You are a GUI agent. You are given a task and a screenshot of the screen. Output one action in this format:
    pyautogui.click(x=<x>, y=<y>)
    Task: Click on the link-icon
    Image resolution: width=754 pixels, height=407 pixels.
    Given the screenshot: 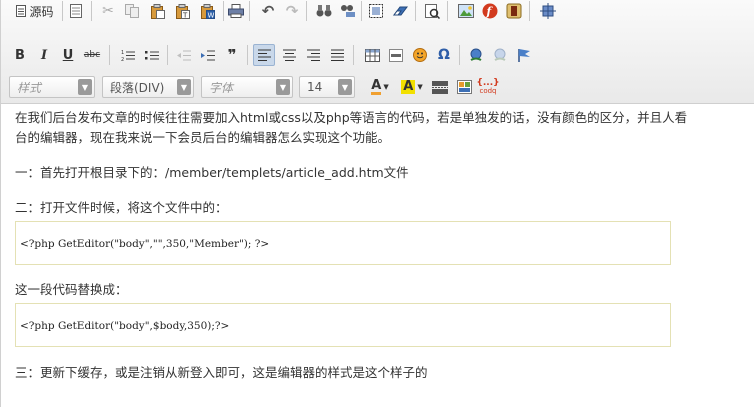 What is the action you would take?
    pyautogui.click(x=476, y=54)
    